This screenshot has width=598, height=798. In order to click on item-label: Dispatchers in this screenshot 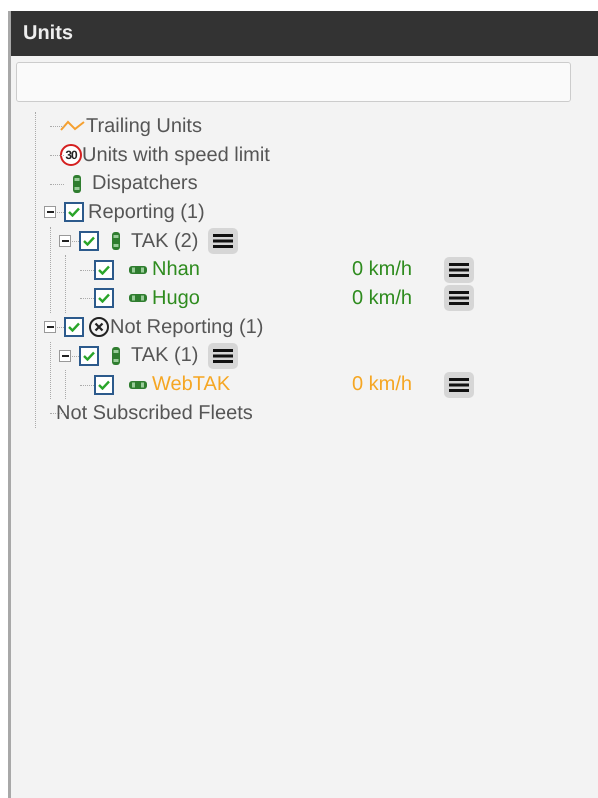, I will do `click(283, 184)`.